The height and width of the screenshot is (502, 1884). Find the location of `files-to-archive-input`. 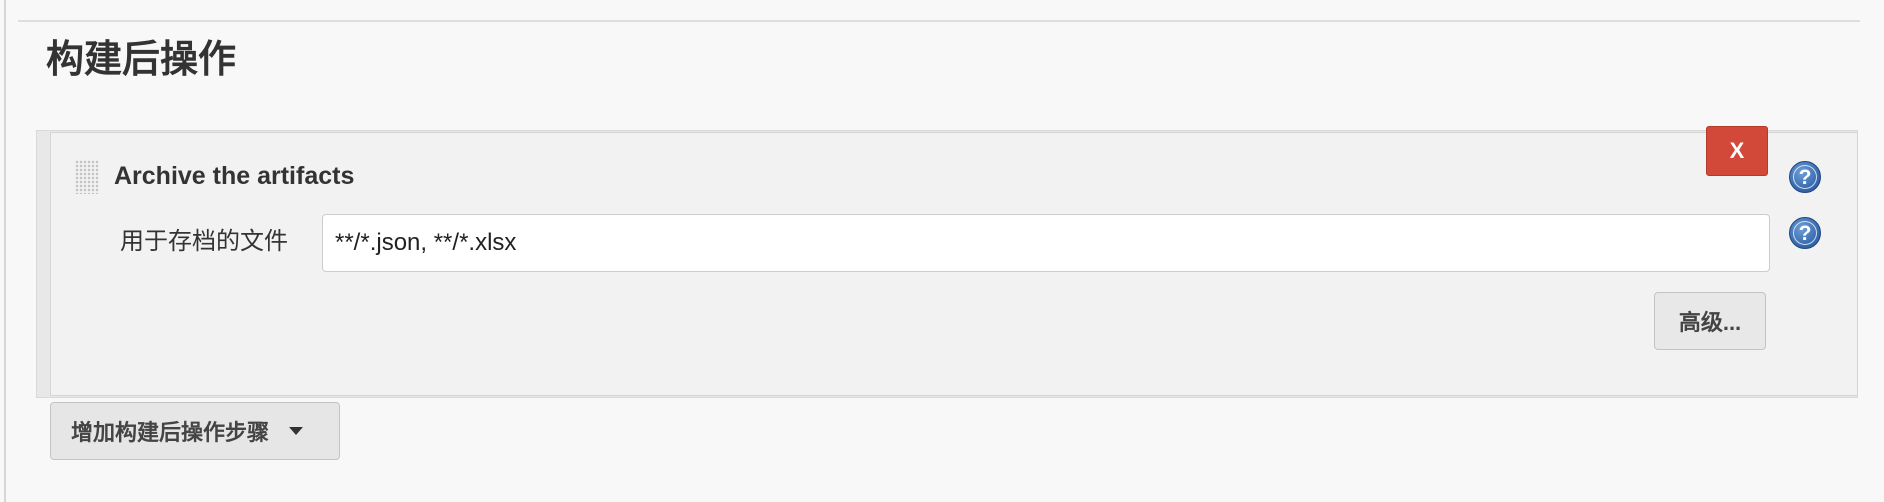

files-to-archive-input is located at coordinates (1046, 243).